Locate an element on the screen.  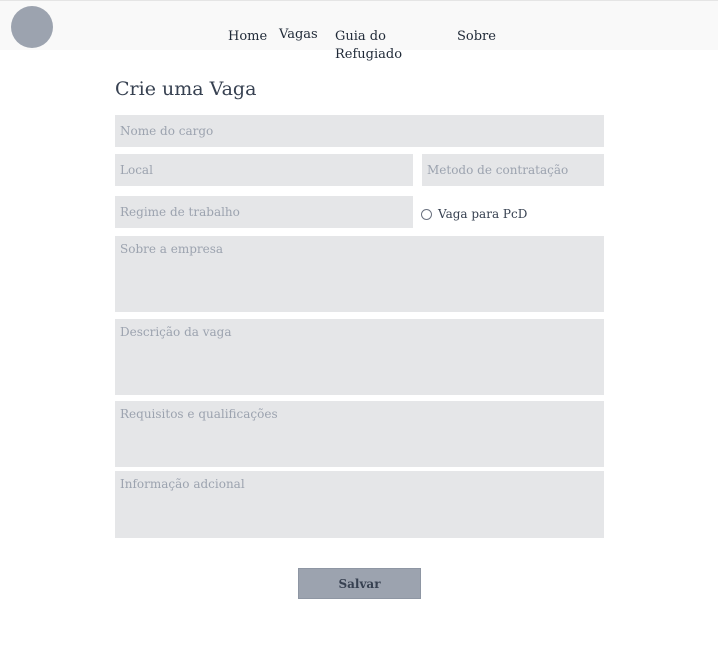
nav-link-guia-do-refugiado: Guia do Refugiado is located at coordinates (368, 46).